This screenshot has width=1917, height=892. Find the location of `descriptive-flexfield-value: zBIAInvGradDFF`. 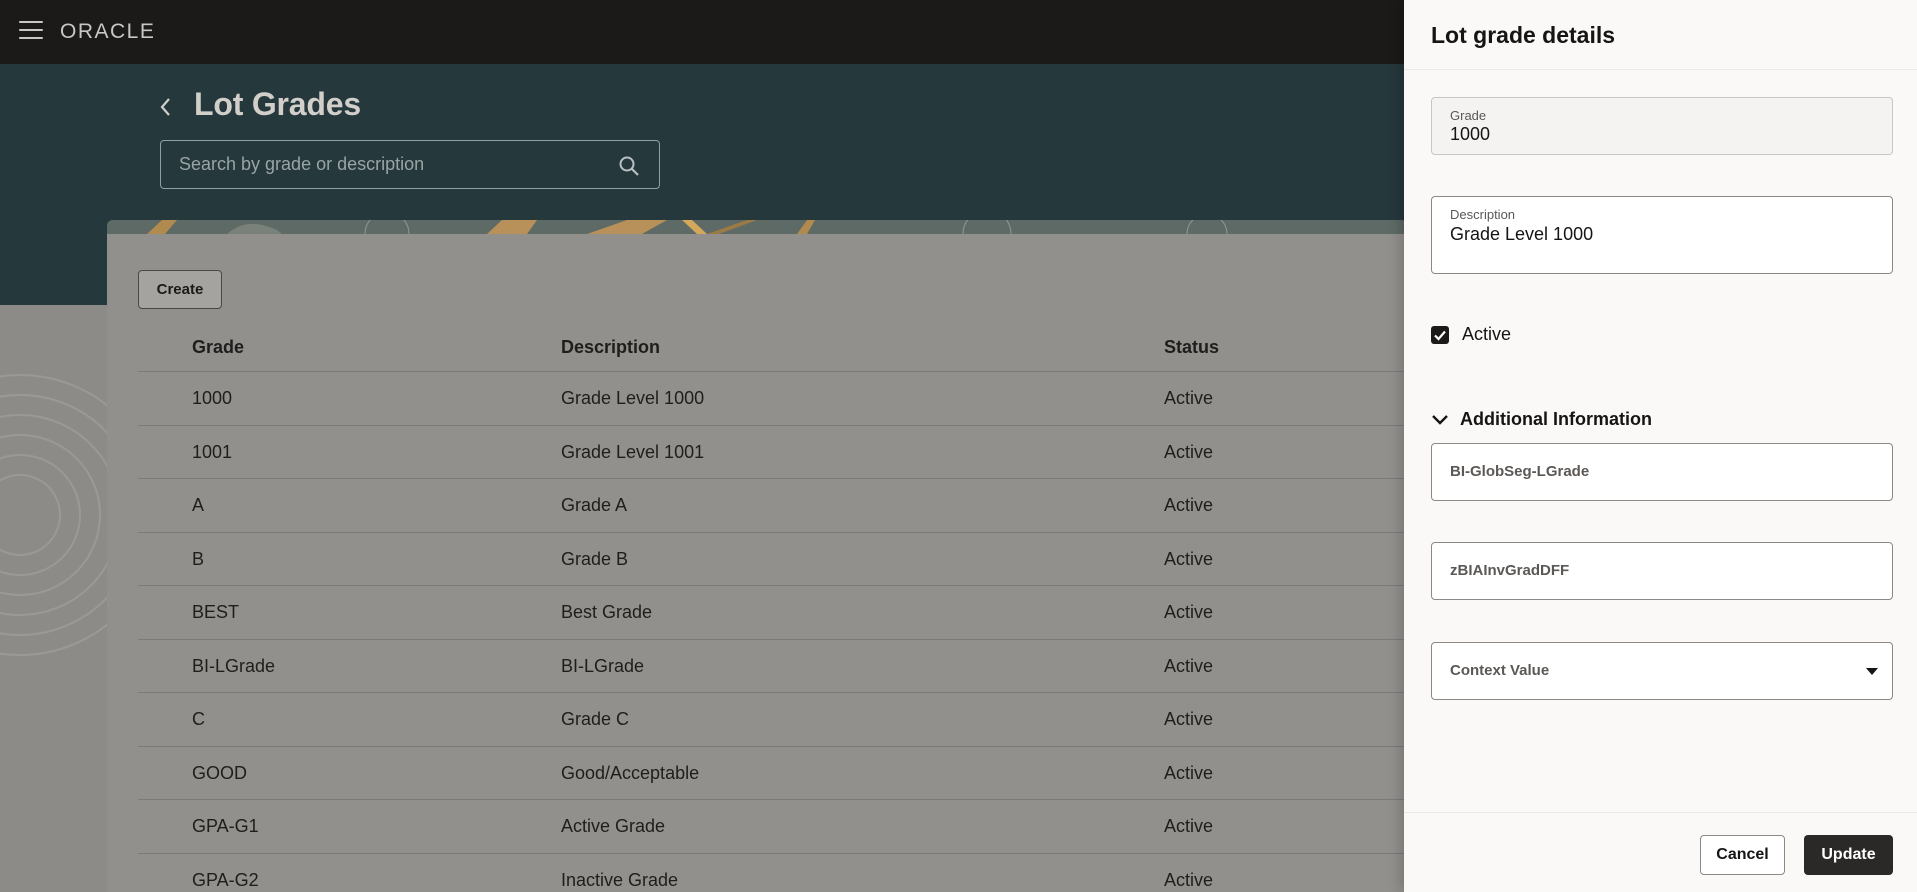

descriptive-flexfield-value: zBIAInvGradDFF is located at coordinates (1510, 570).